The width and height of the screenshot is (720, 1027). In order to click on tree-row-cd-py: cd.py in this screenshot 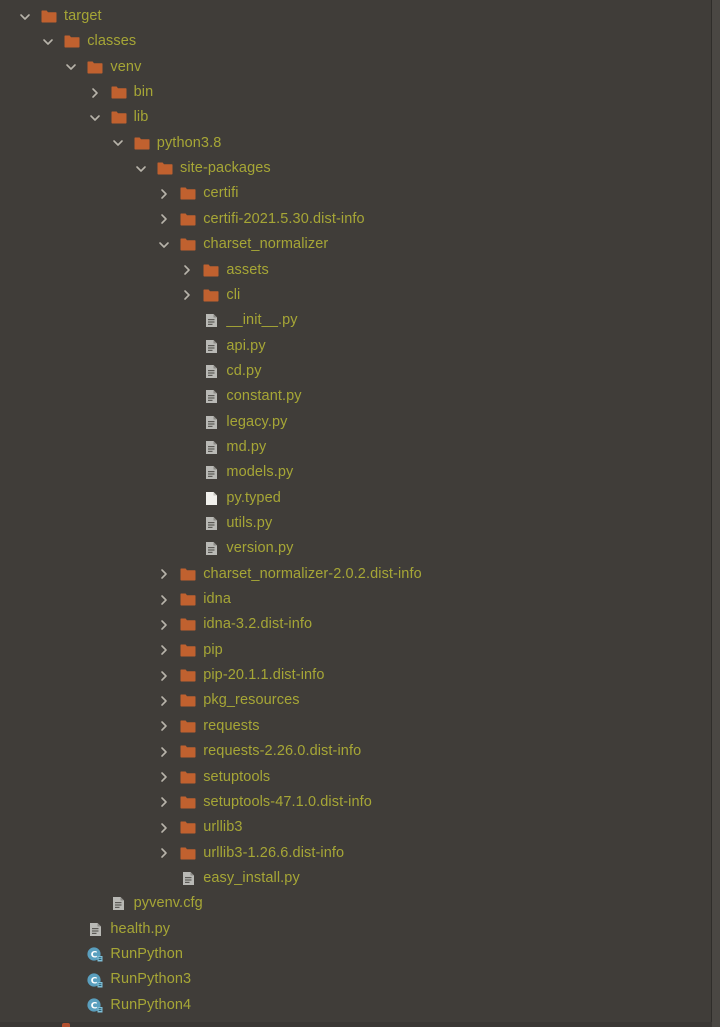, I will do `click(360, 371)`.